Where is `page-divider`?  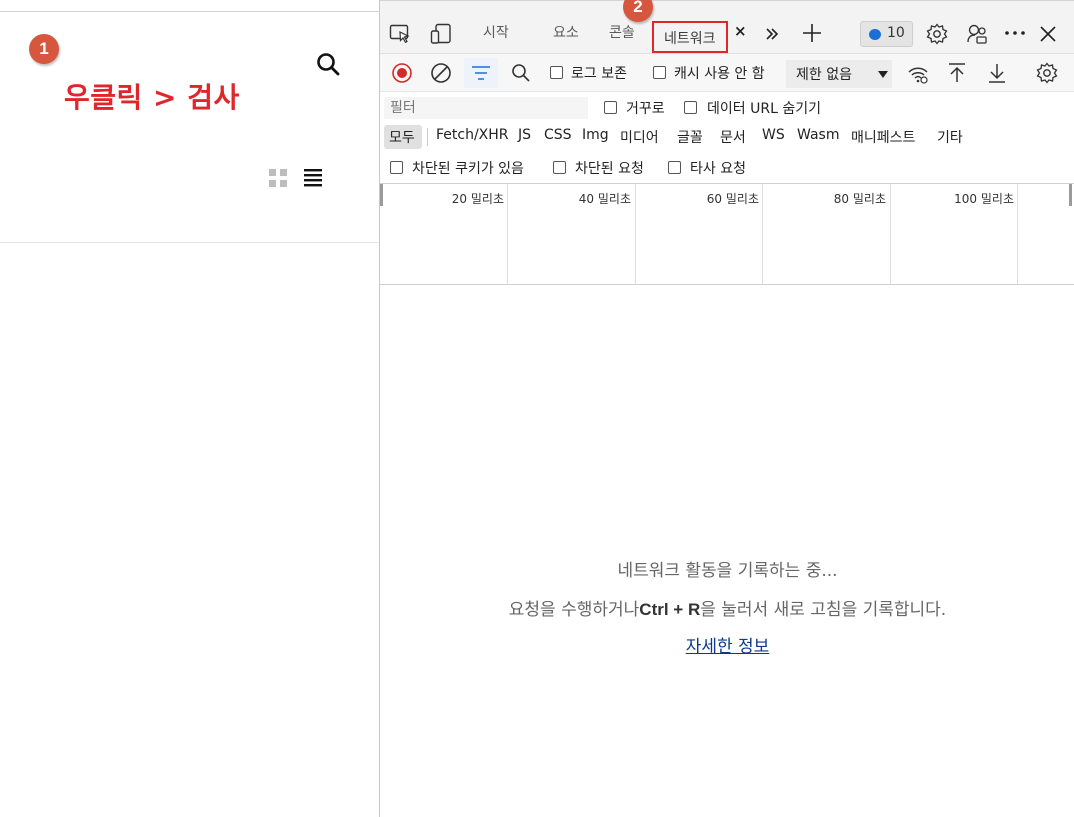
page-divider is located at coordinates (189, 242).